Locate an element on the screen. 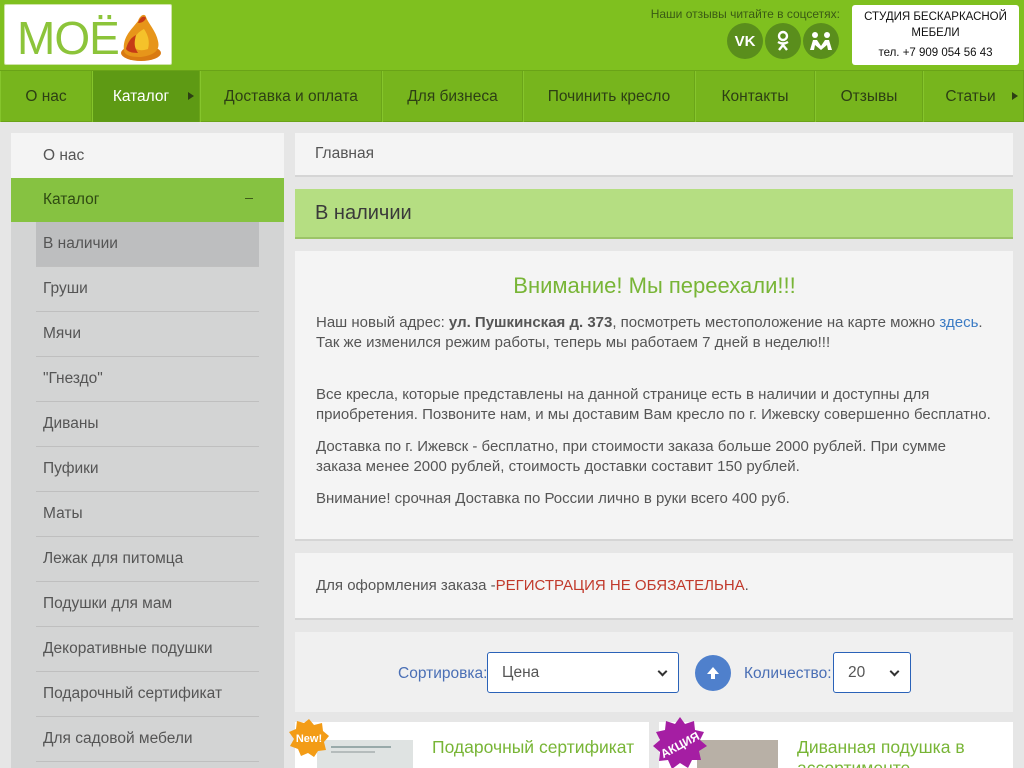 The width and height of the screenshot is (1024, 768). sidebar-item-label: Пуфики is located at coordinates (71, 468).